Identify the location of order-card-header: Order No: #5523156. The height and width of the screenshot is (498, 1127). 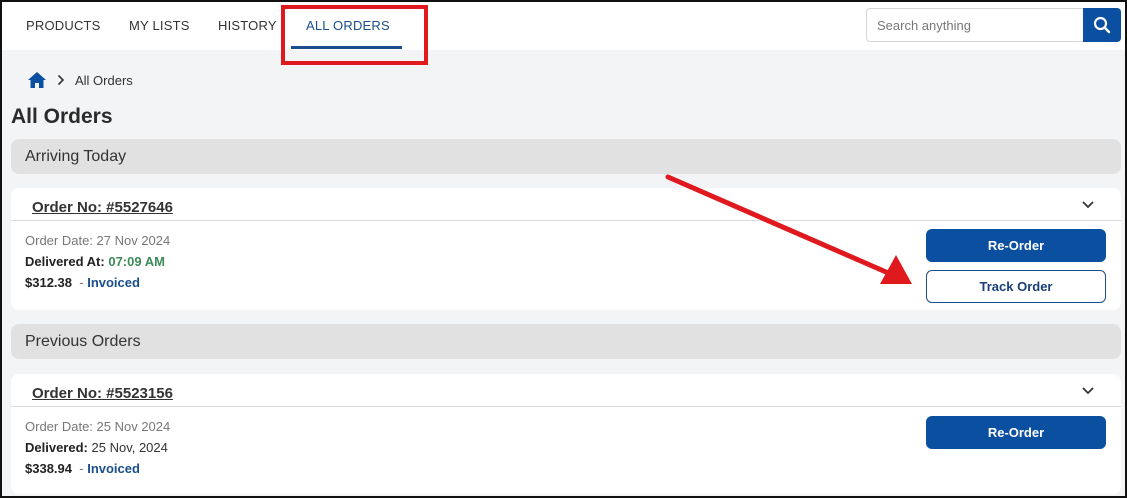
(566, 390).